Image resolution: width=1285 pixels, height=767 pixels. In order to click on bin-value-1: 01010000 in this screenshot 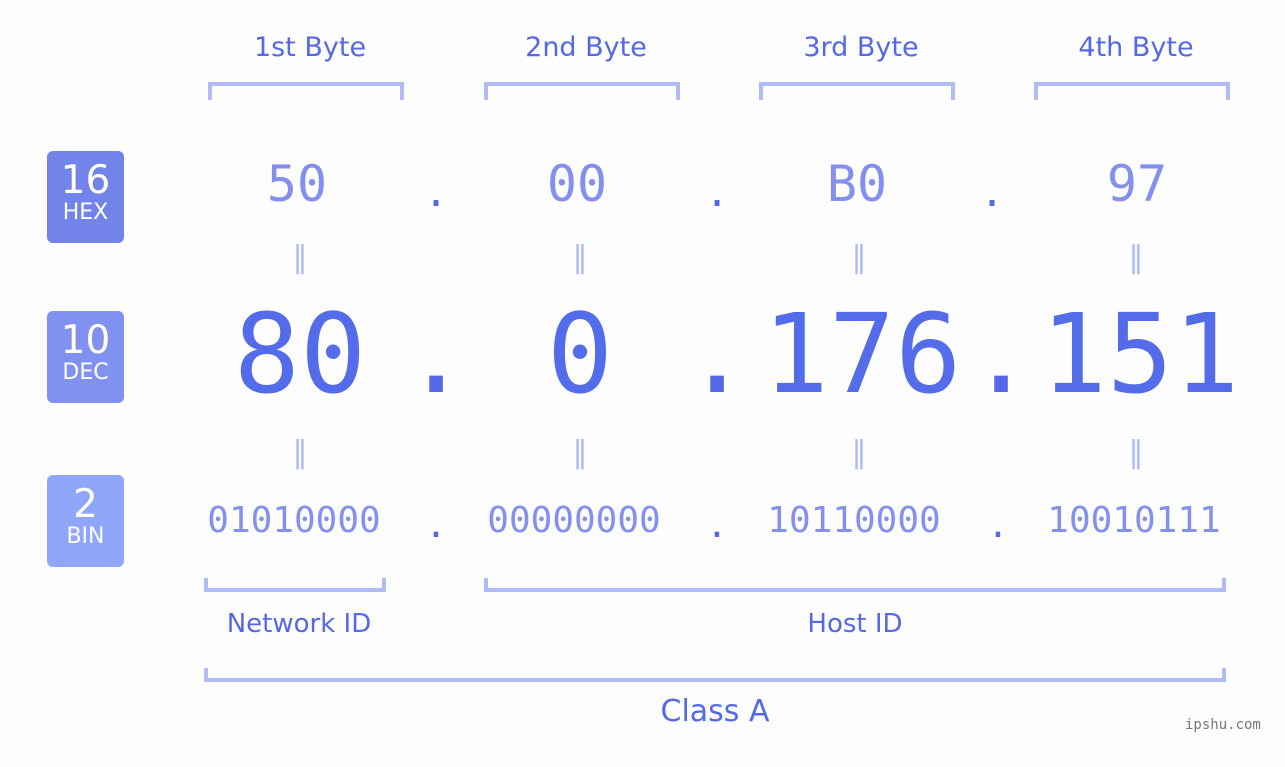, I will do `click(294, 520)`.